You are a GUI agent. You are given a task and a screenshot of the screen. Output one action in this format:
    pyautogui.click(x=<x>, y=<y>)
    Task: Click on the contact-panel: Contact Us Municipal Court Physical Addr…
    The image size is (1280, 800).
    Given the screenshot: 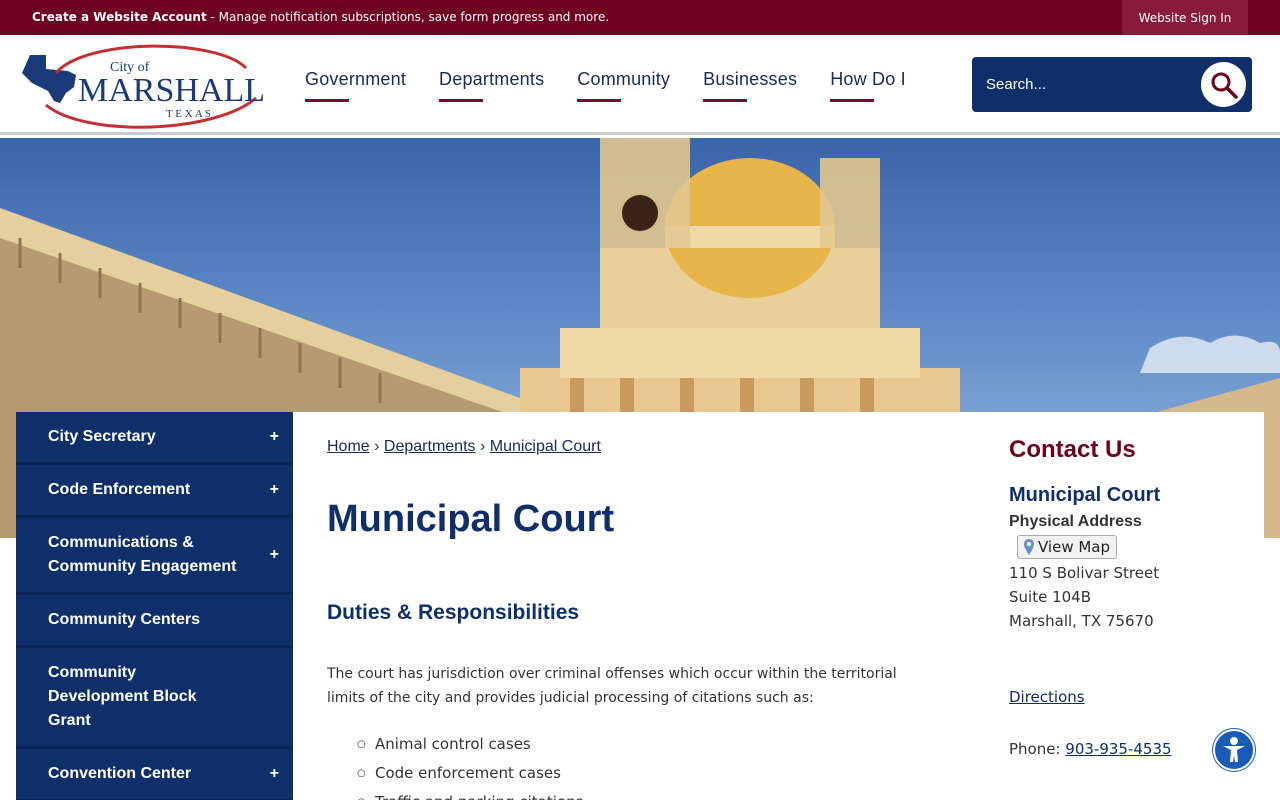 What is the action you would take?
    pyautogui.click(x=1129, y=598)
    